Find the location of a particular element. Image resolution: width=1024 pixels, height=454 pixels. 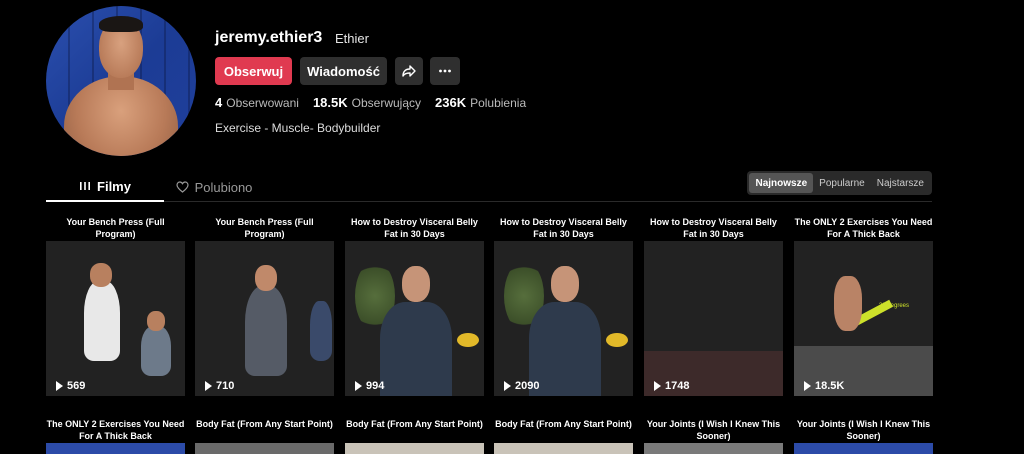

bio: Exercise - Muscle- Bodybuilder is located at coordinates (298, 128).